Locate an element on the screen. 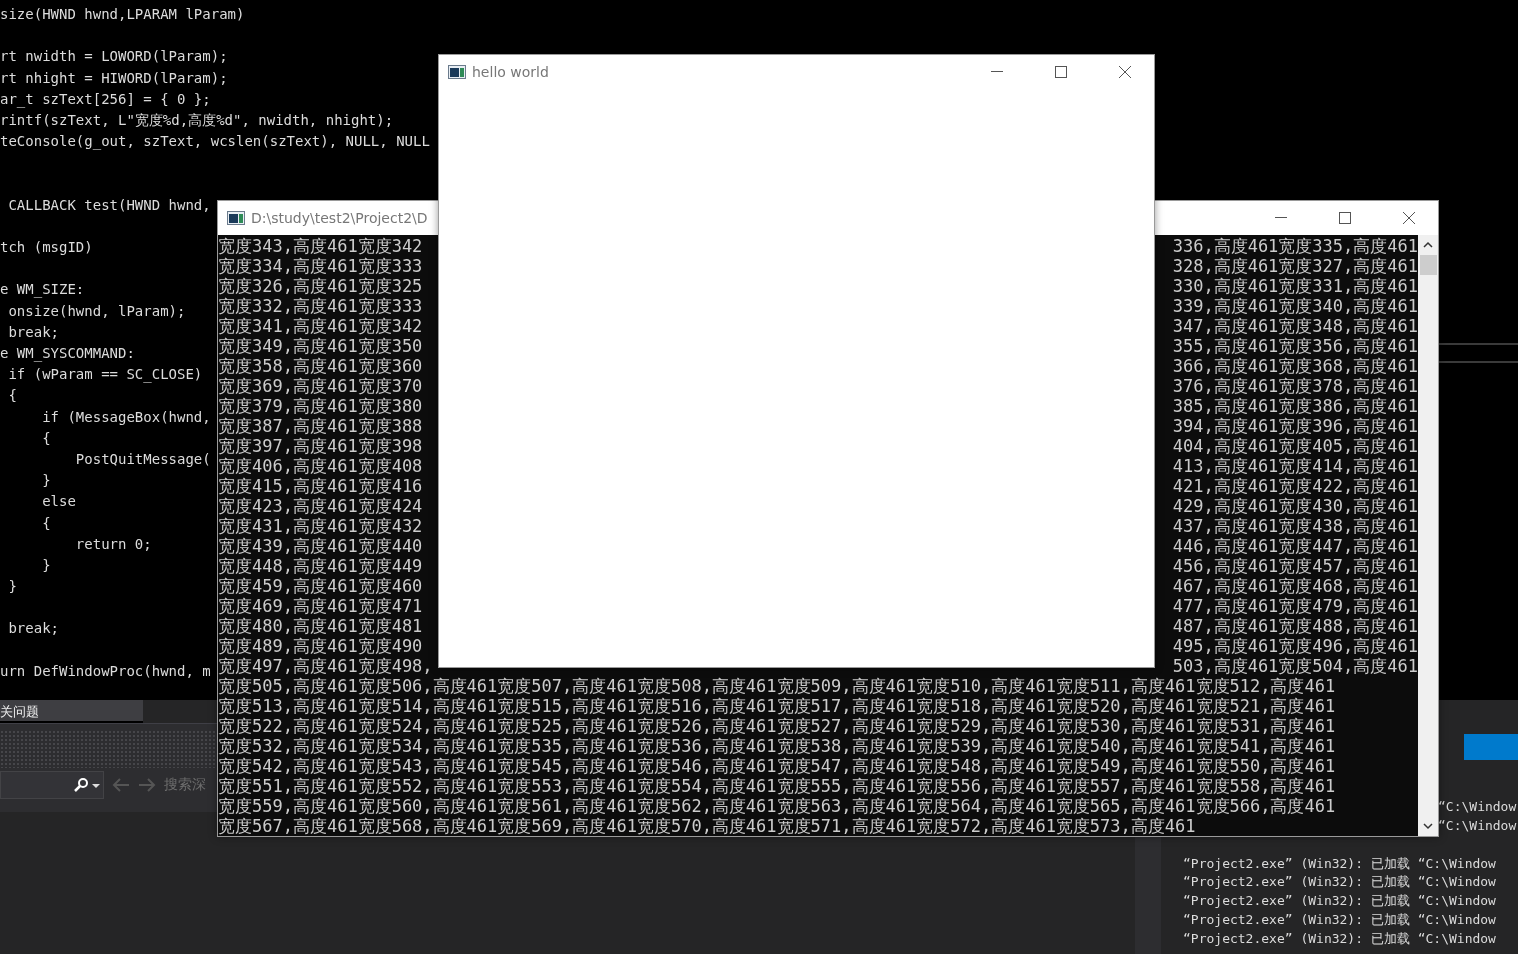 This screenshot has height=954, width=1518. console-text: 宽度497,高度461宽度498, is located at coordinates (325, 666).